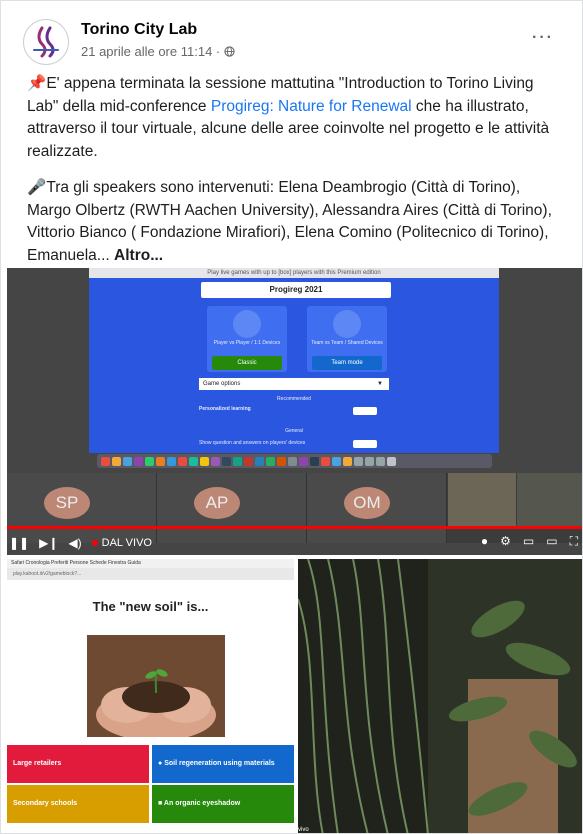 The height and width of the screenshot is (834, 583). What do you see at coordinates (505, 541) in the screenshot?
I see `settings-icon: ⚙` at bounding box center [505, 541].